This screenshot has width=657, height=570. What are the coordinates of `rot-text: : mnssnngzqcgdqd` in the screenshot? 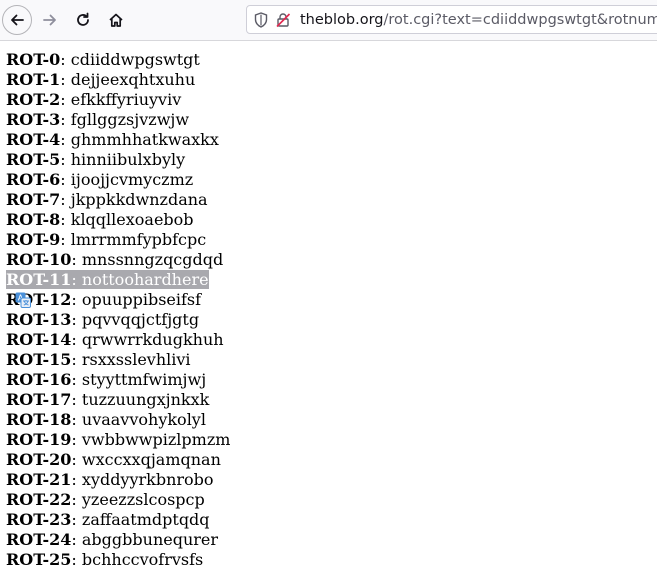 It's located at (147, 259).